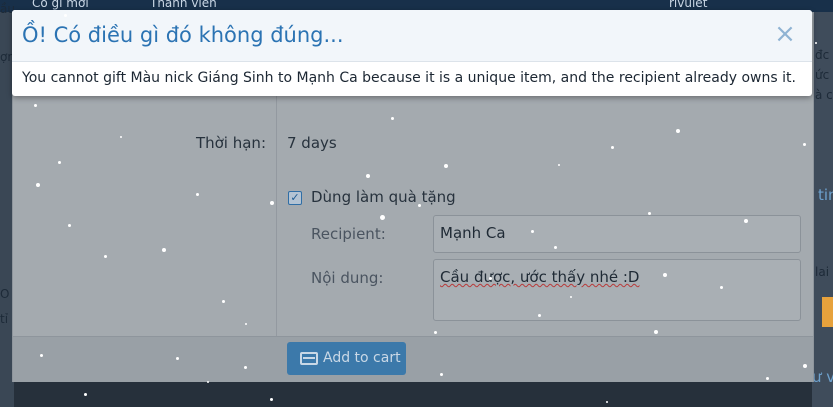  What do you see at coordinates (295, 198) in the screenshot?
I see `gift-checkbox: ✓` at bounding box center [295, 198].